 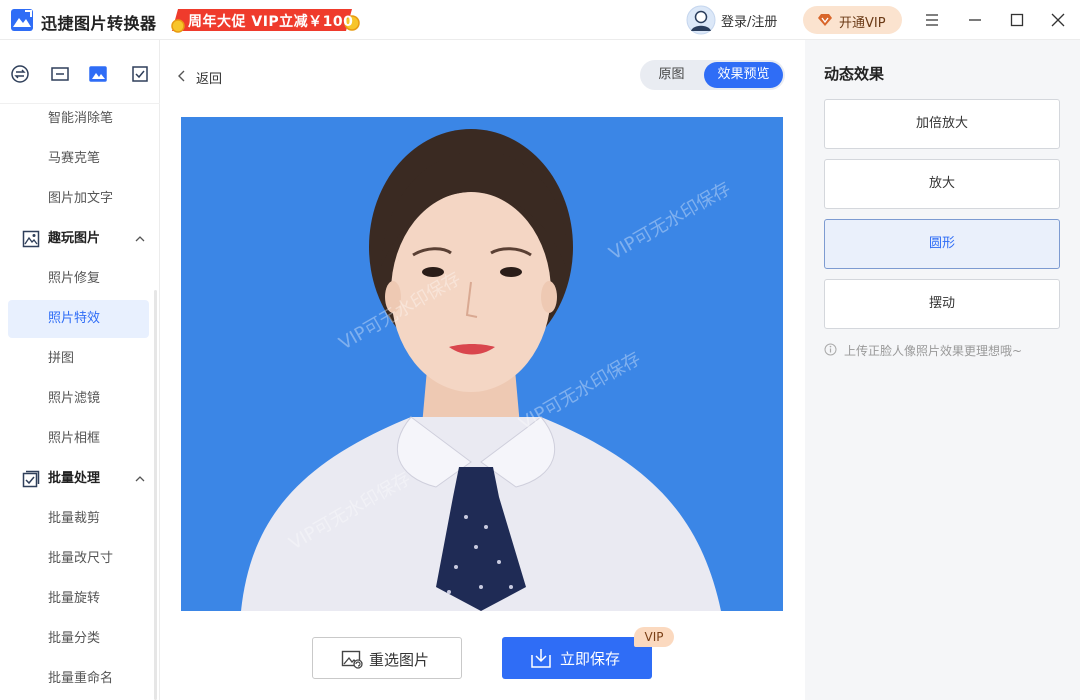 What do you see at coordinates (78, 439) in the screenshot?
I see `menu-item-photo-frame: 照片相框` at bounding box center [78, 439].